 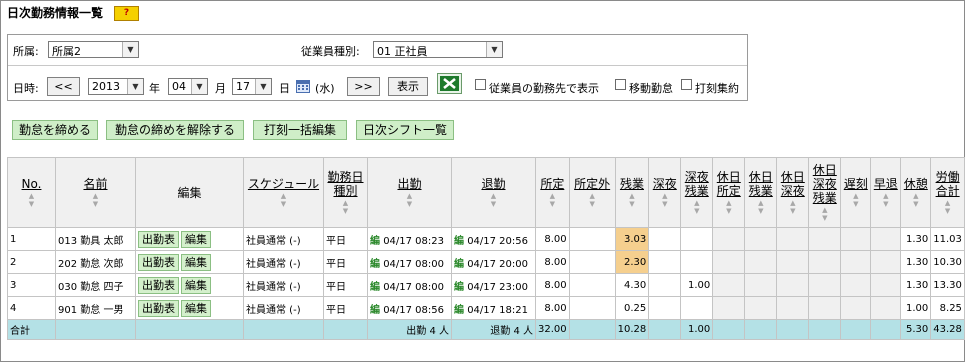 I want to click on row-edit-cell: 出勤表 編集, so click(x=189, y=308).